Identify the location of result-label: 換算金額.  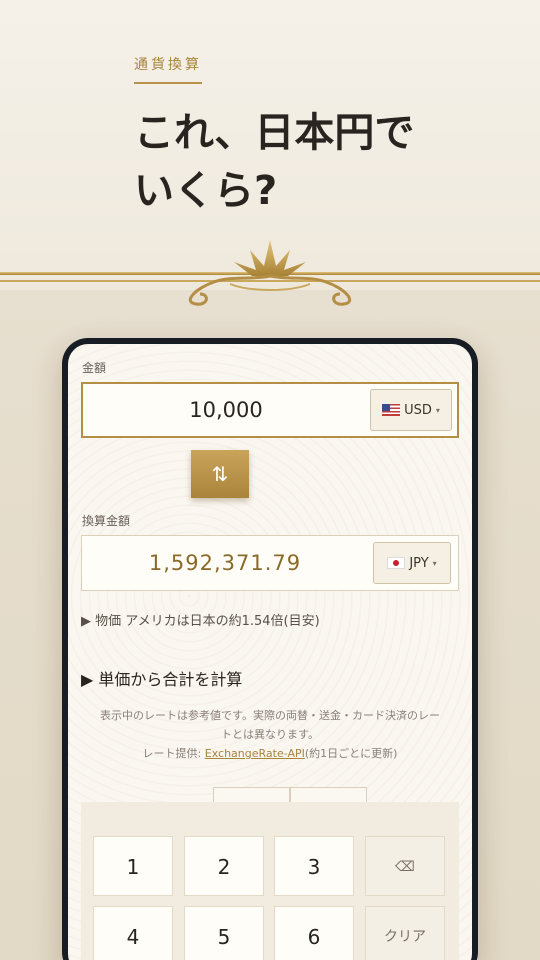
(106, 521).